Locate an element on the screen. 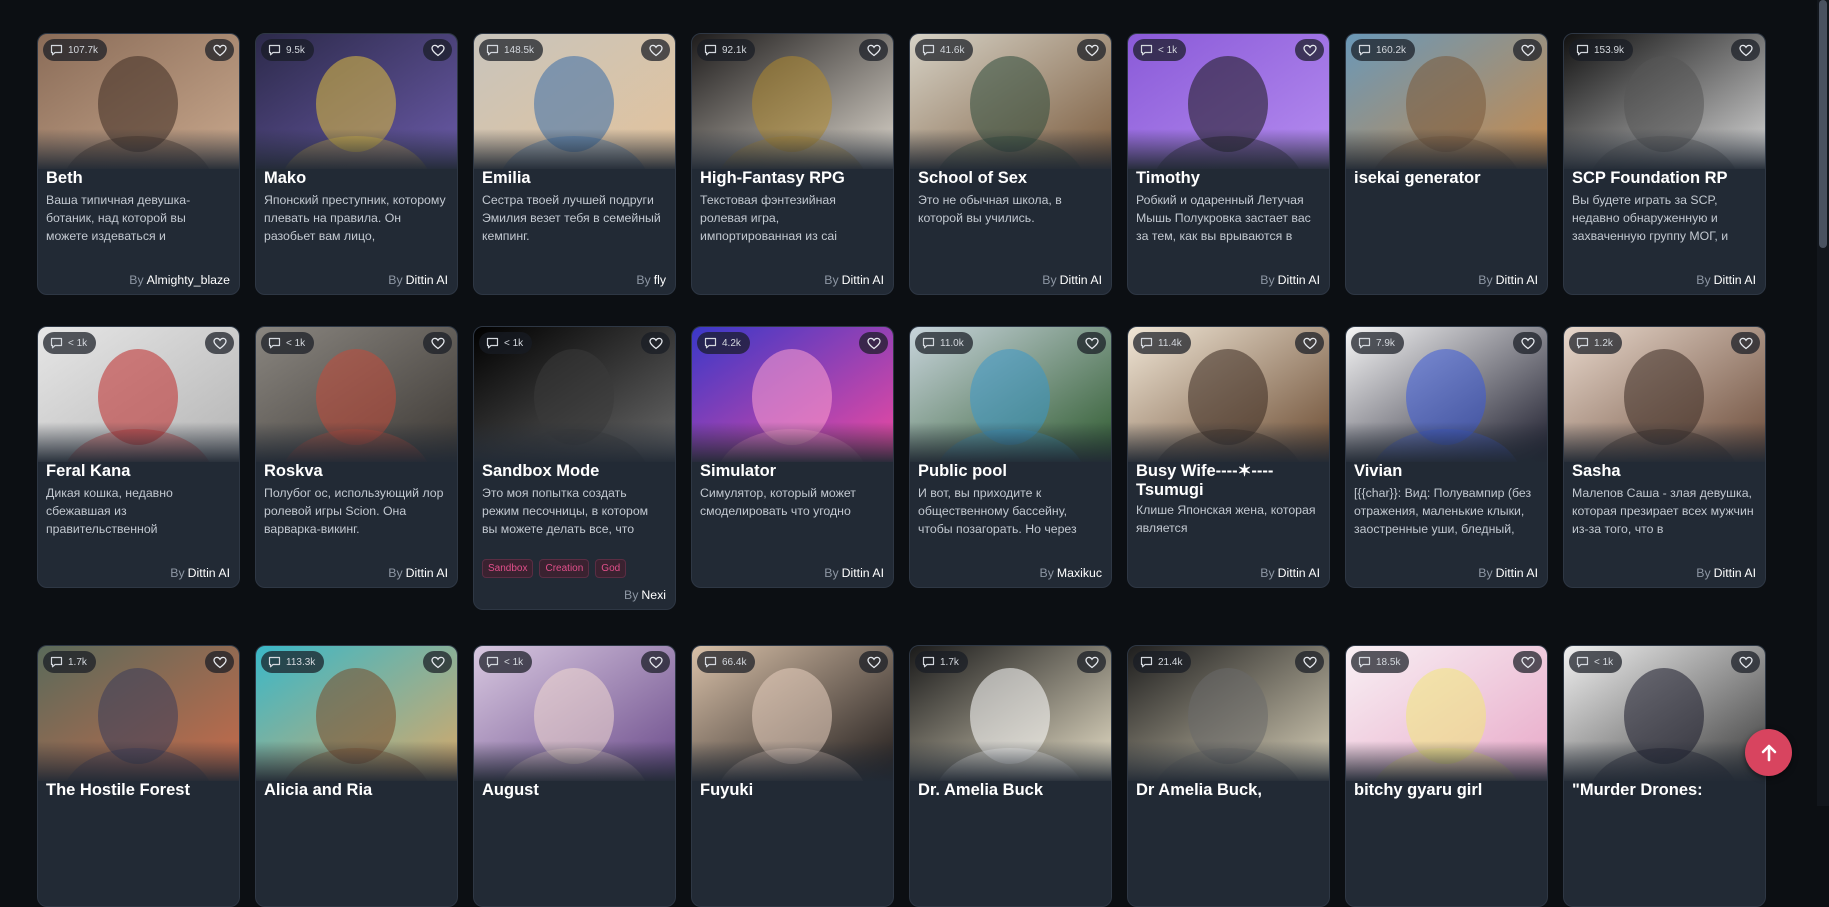  character-name: "Murder Drones: is located at coordinates (1664, 790).